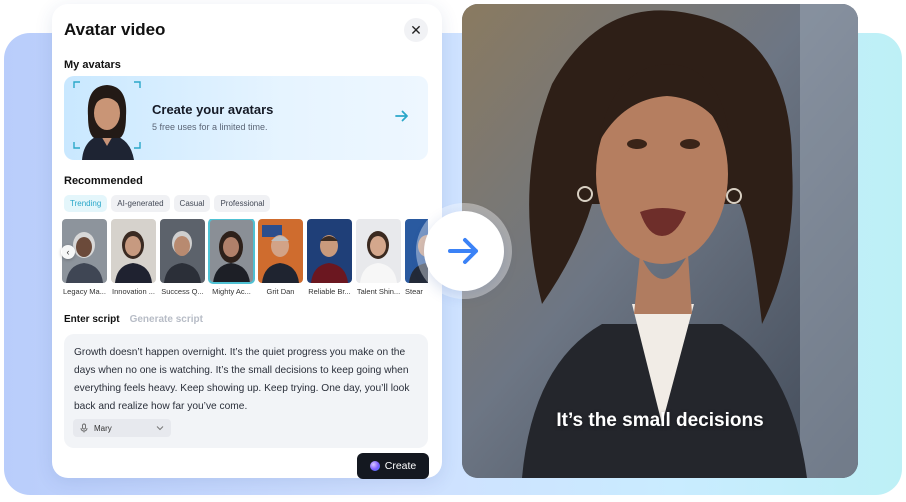  I want to click on tab-casual: Casual, so click(192, 203).